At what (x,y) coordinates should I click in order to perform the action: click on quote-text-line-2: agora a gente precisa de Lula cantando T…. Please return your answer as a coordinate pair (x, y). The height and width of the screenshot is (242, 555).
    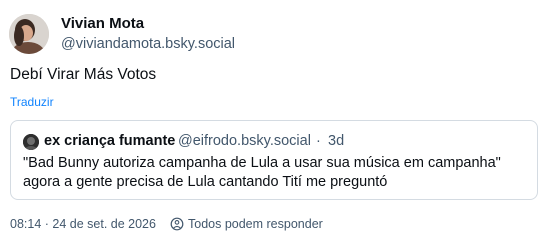
    Looking at the image, I should click on (205, 182).